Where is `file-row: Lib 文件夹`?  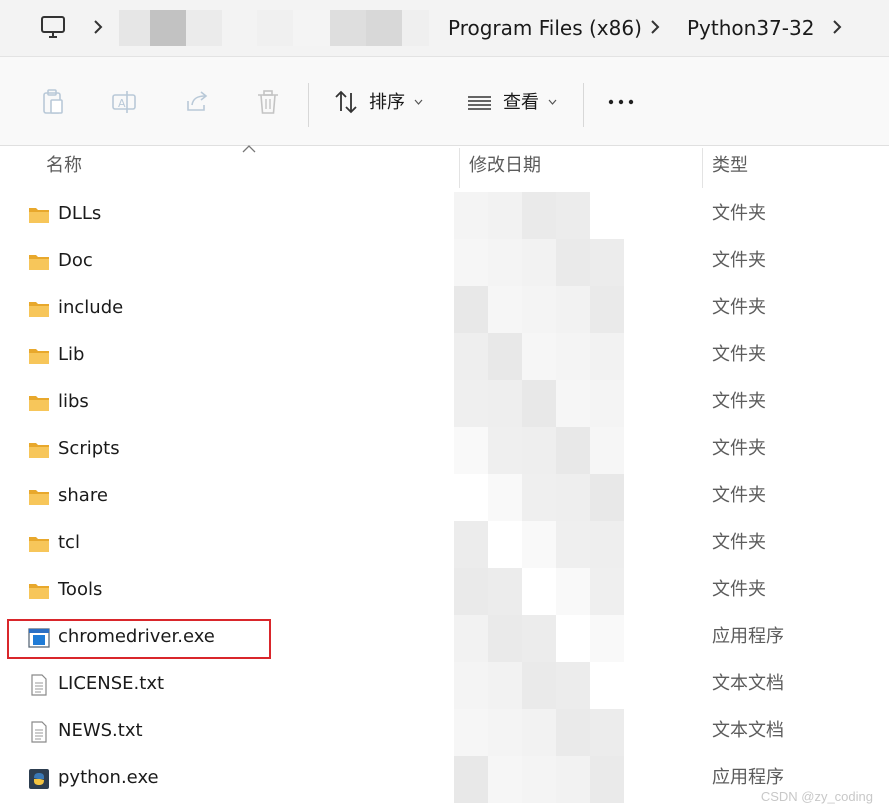 file-row: Lib 文件夹 is located at coordinates (444, 356).